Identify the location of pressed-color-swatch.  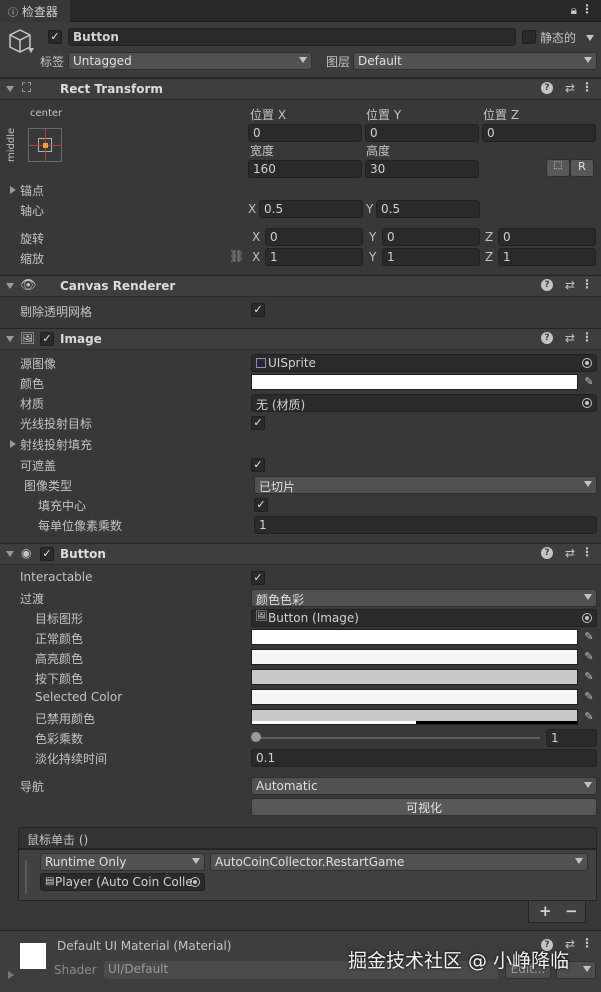
(414, 677).